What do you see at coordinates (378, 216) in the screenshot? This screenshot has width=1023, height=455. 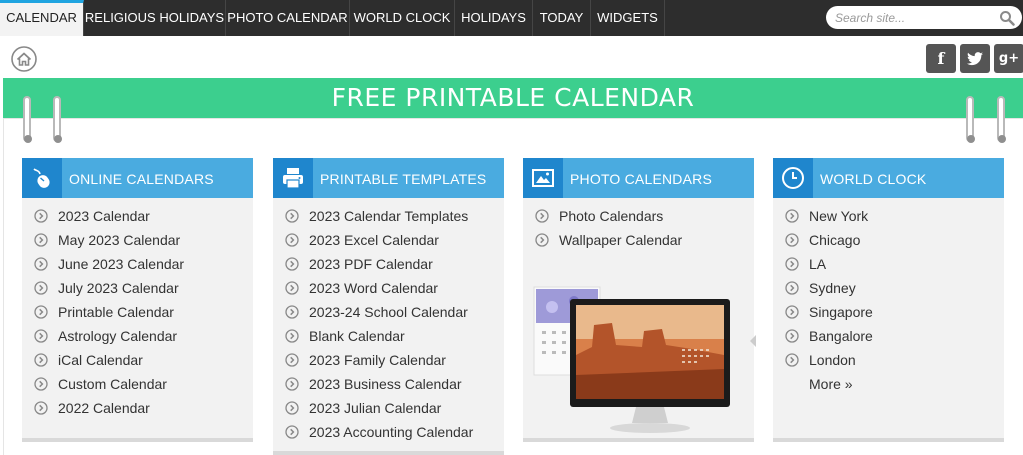 I see `list-item: 2023 Calendar Templates` at bounding box center [378, 216].